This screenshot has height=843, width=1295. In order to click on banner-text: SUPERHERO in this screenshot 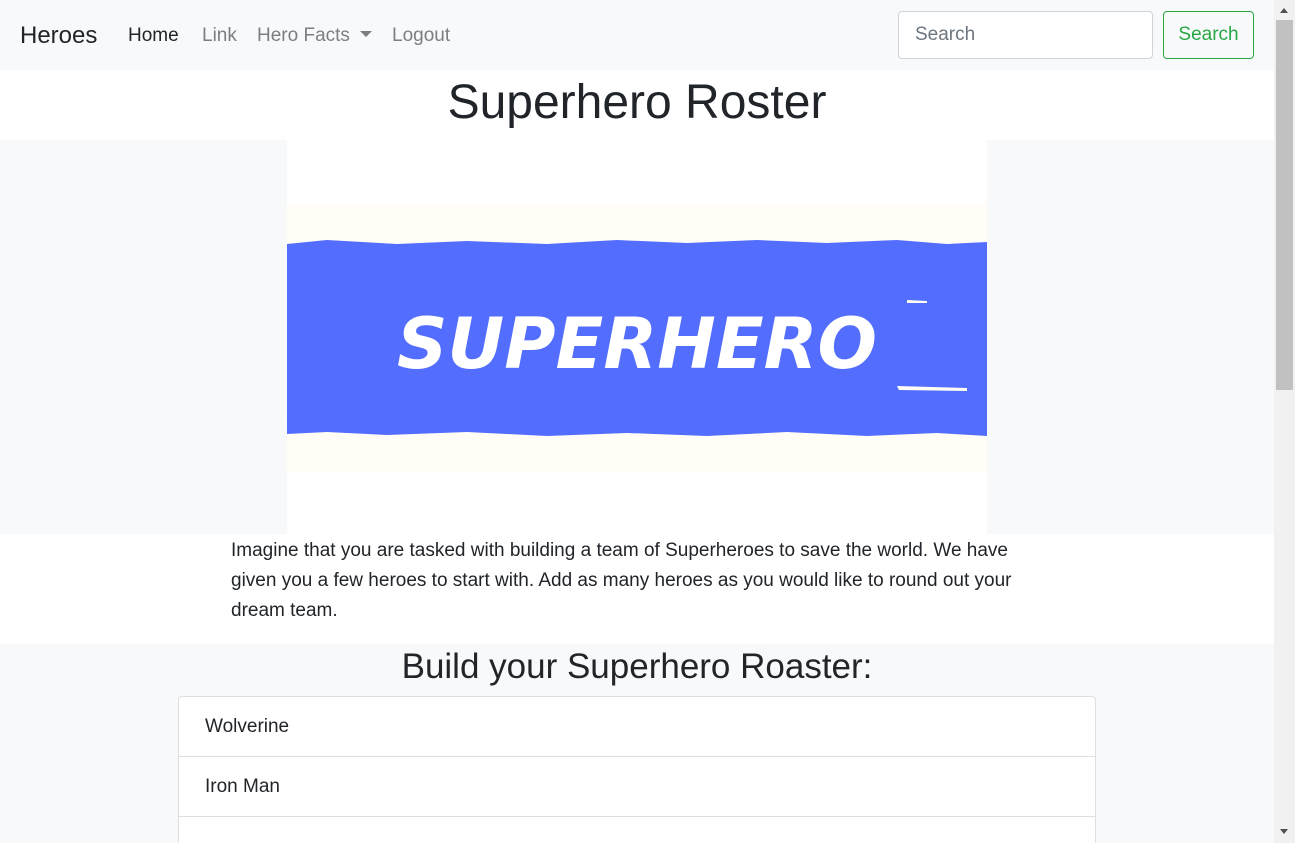, I will do `click(637, 344)`.